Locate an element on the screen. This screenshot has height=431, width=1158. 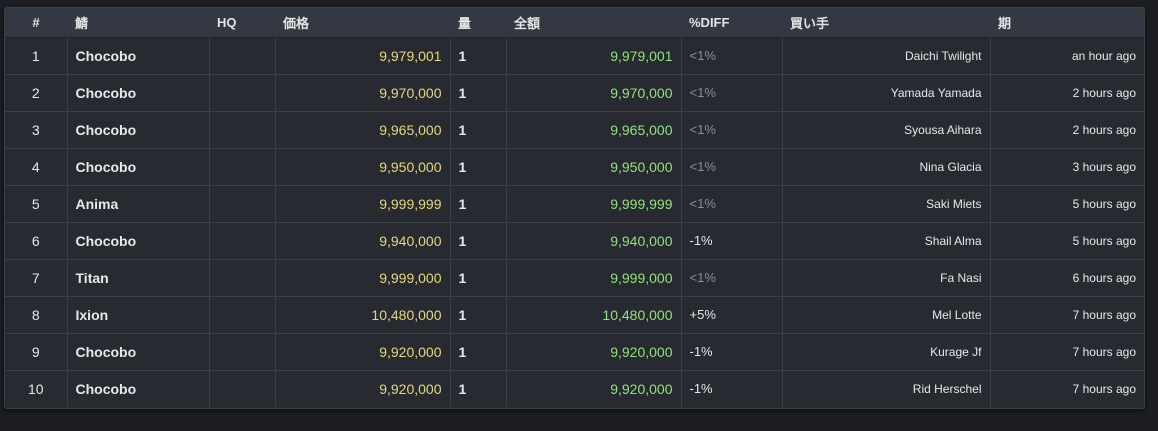
cell-buyer: Rid Herschel is located at coordinates (886, 388).